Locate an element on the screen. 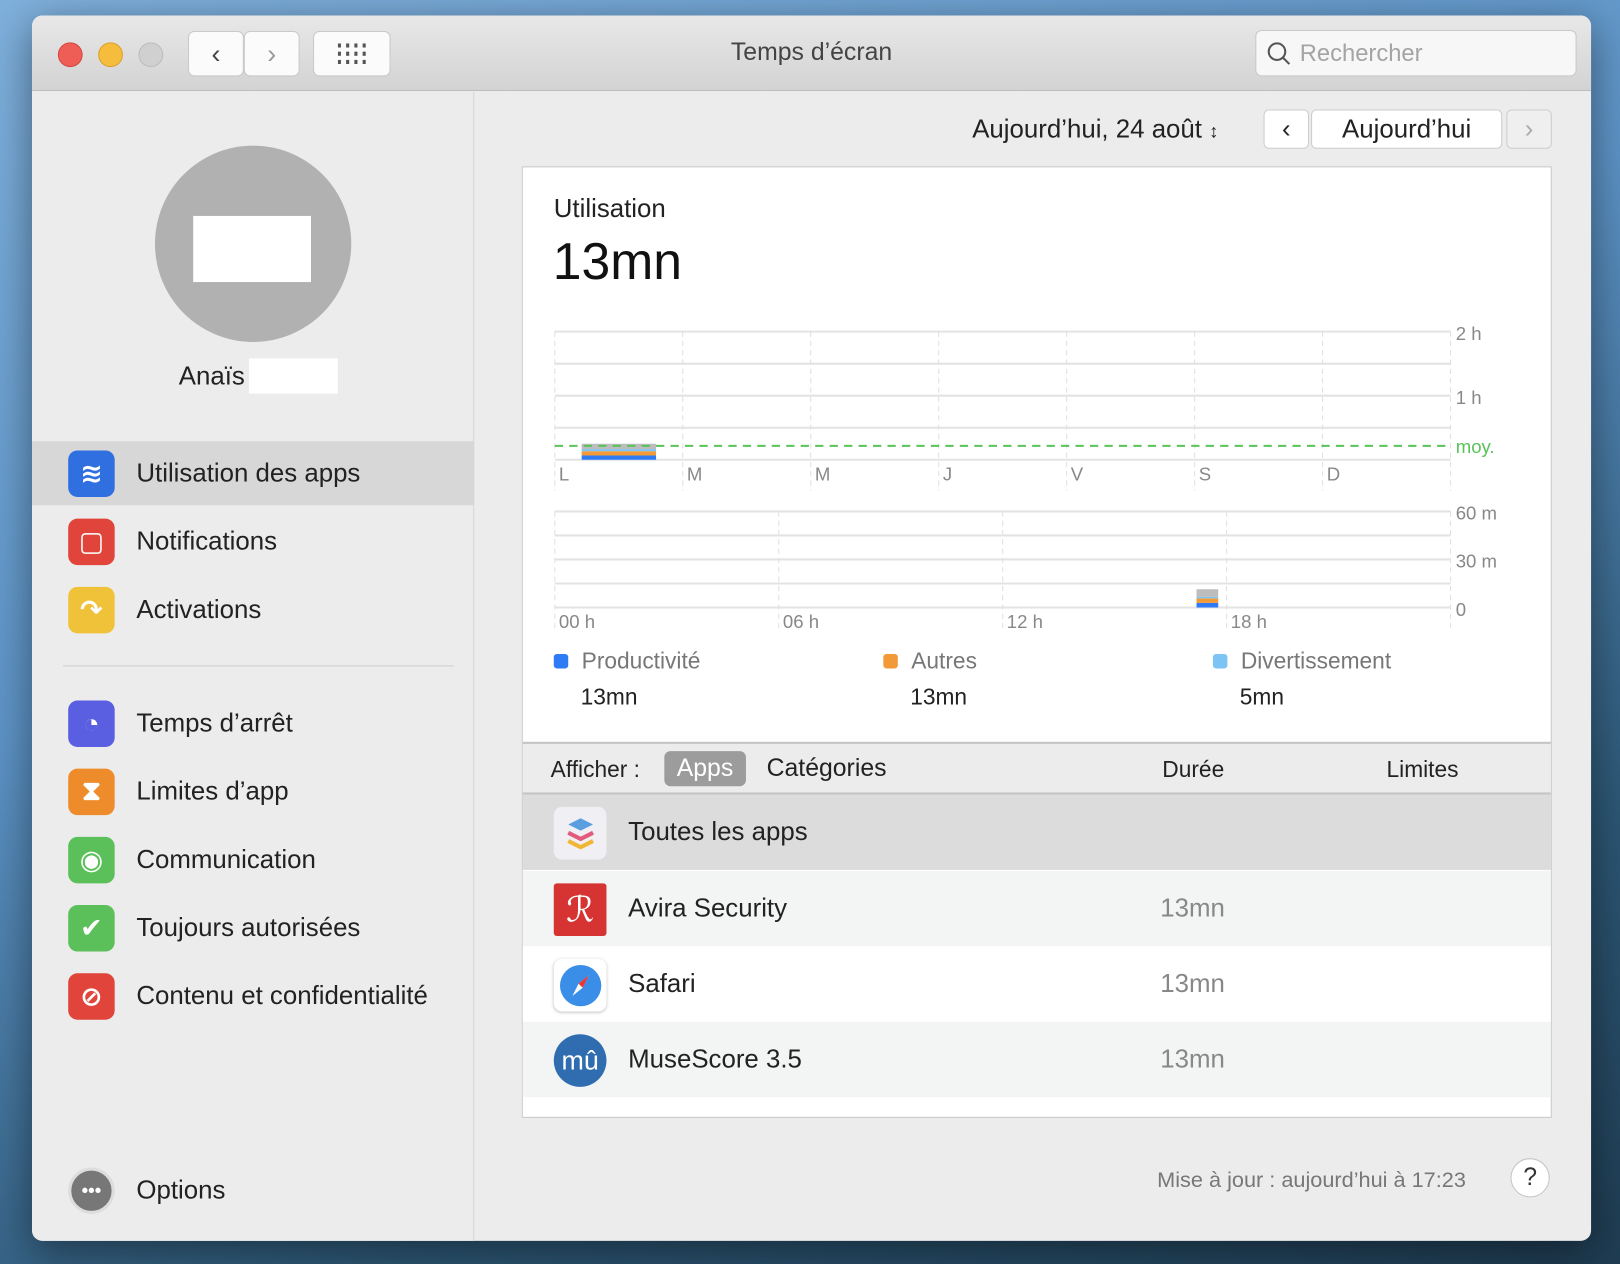 This screenshot has height=1264, width=1620. segment-categories: Catégories is located at coordinates (826, 768).